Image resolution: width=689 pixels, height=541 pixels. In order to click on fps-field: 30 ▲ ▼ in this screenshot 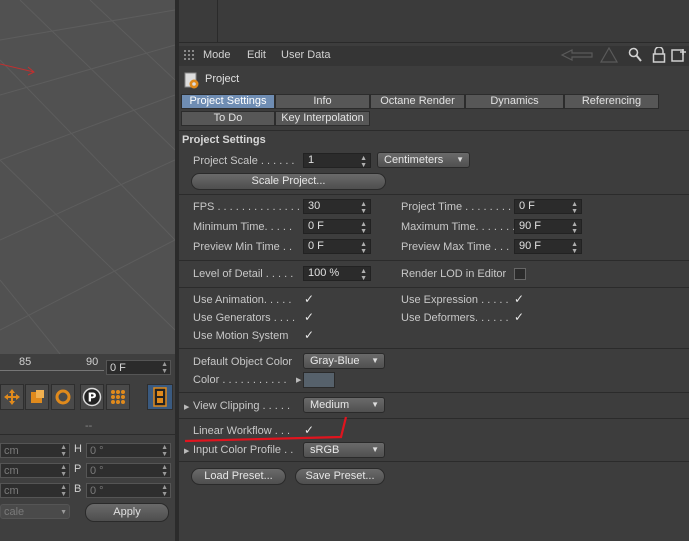, I will do `click(337, 207)`.